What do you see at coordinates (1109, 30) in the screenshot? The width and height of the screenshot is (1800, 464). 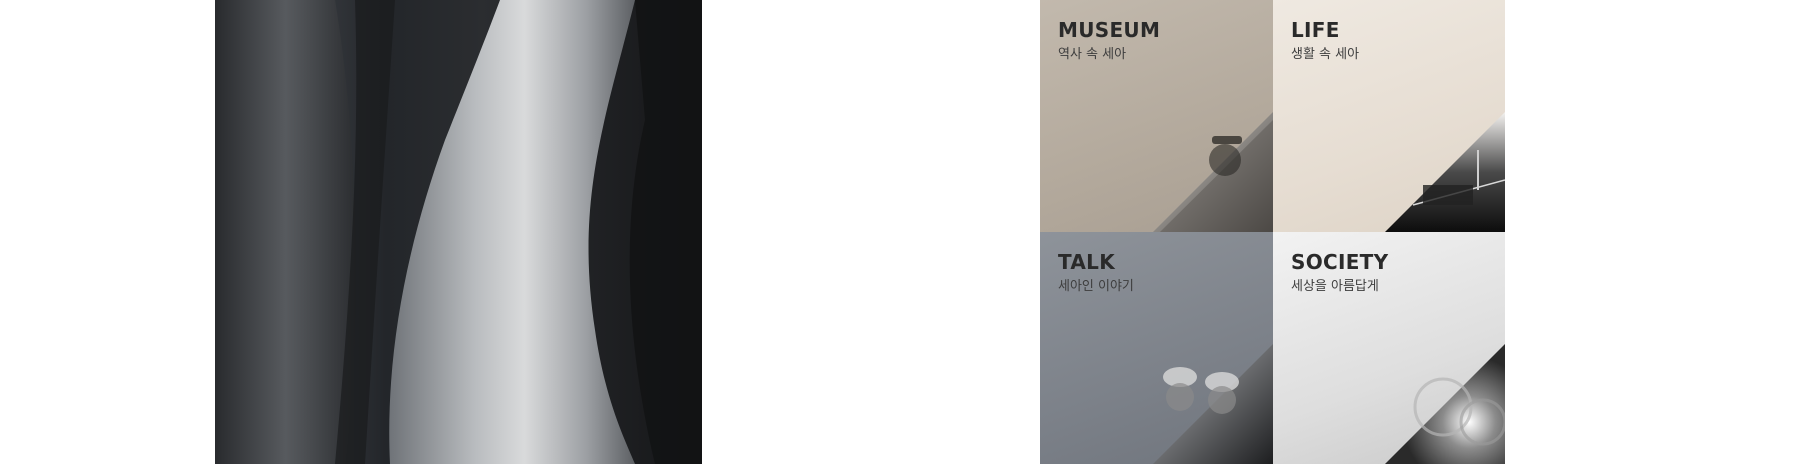 I see `tile-museum-title: MUSEUM` at bounding box center [1109, 30].